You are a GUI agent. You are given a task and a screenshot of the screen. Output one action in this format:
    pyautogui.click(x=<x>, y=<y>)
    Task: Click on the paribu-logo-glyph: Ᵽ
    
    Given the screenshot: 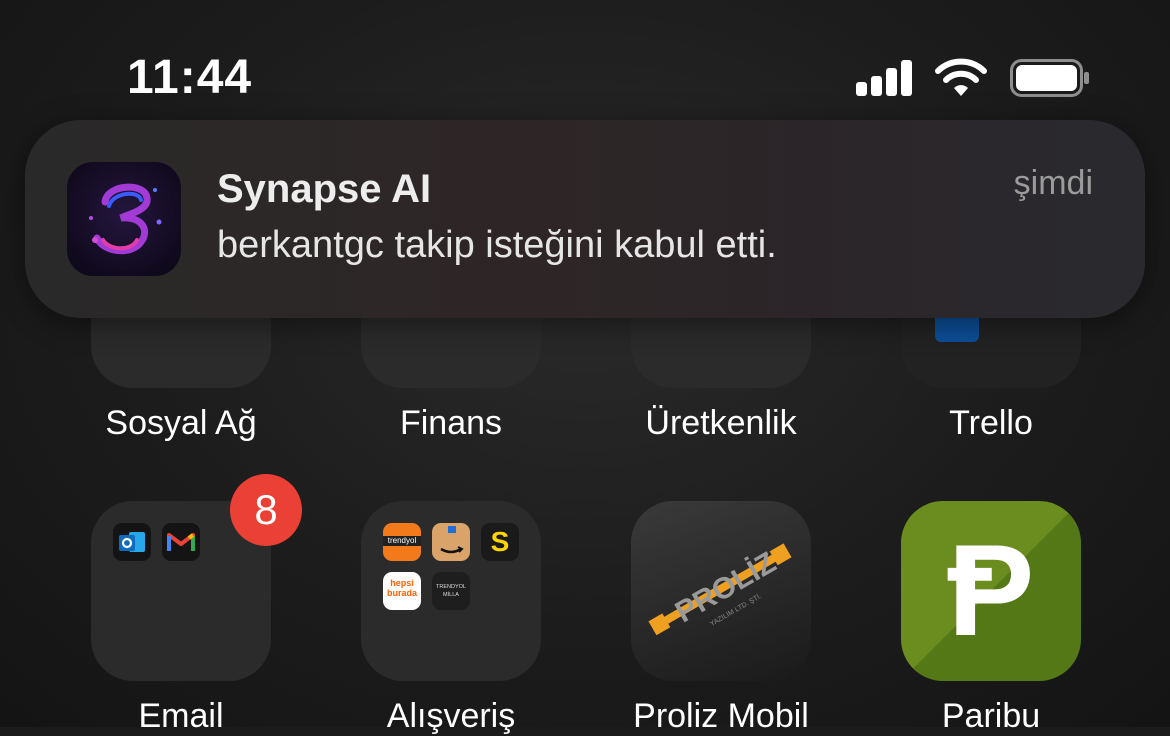 What is the action you would take?
    pyautogui.click(x=991, y=590)
    